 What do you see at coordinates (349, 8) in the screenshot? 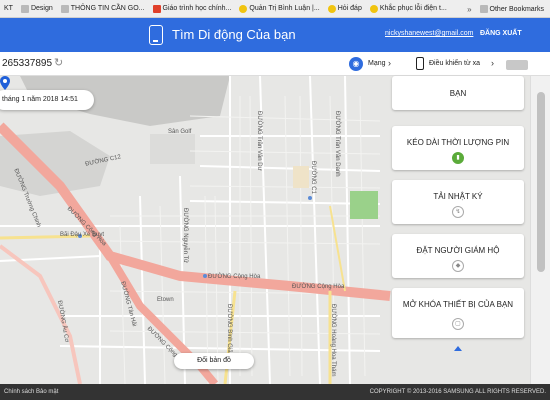
I see `bookmark-label: Hỏi đáp` at bounding box center [349, 8].